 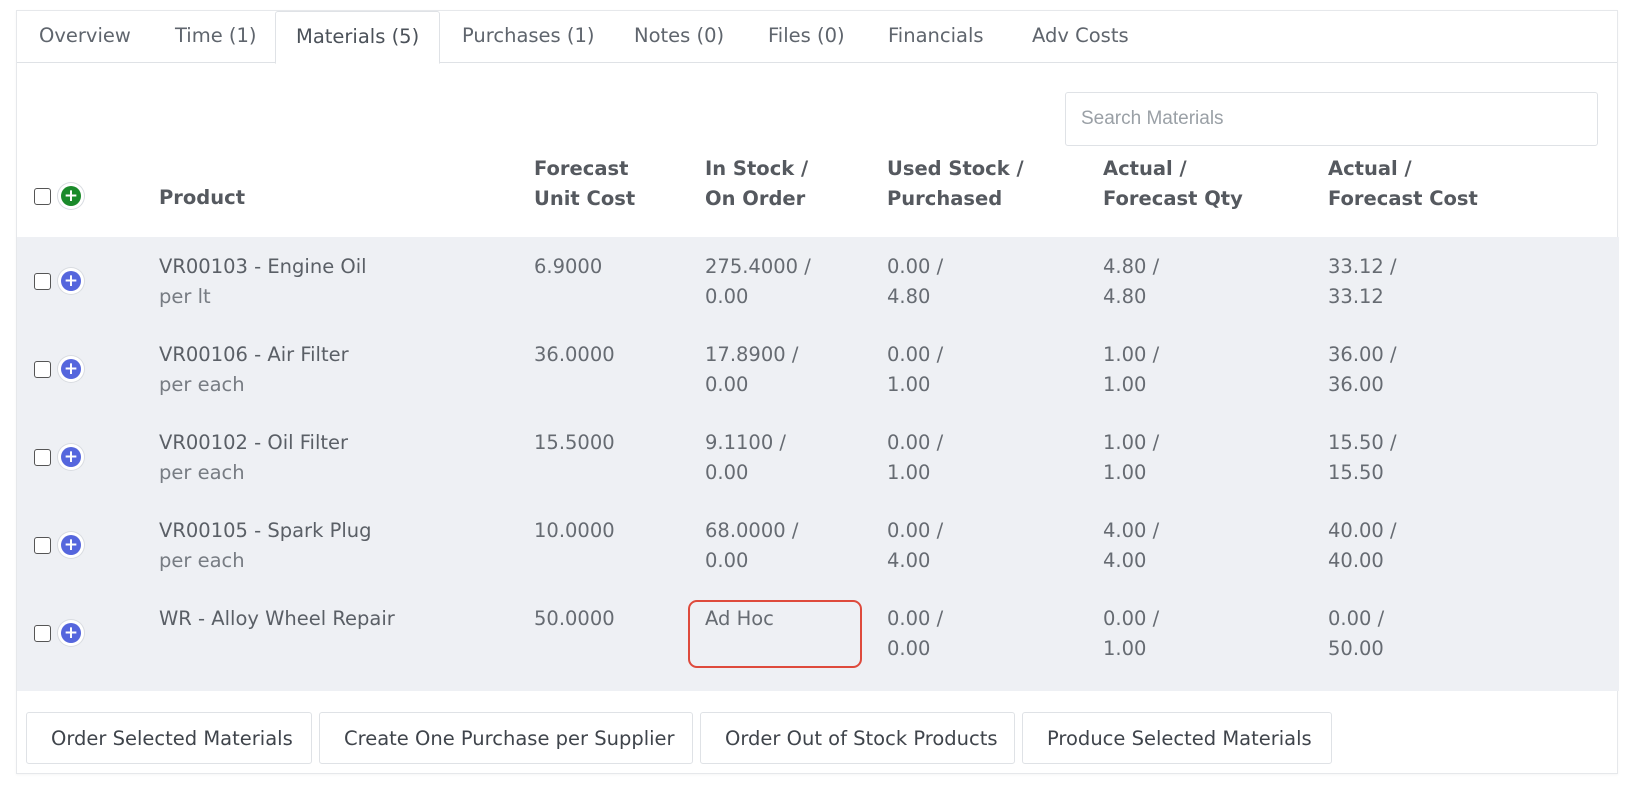 I want to click on search-input, so click(x=1331, y=119).